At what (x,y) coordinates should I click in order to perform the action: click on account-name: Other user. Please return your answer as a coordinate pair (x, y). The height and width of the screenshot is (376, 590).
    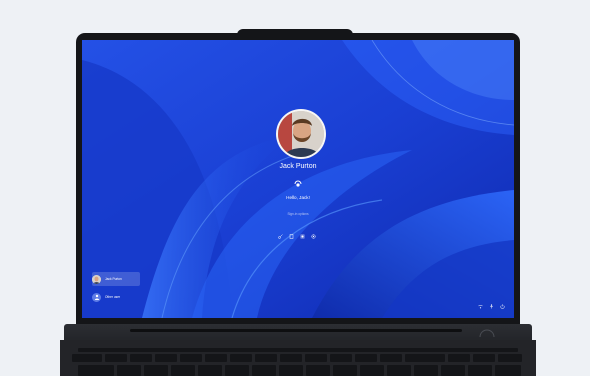
    Looking at the image, I should click on (113, 297).